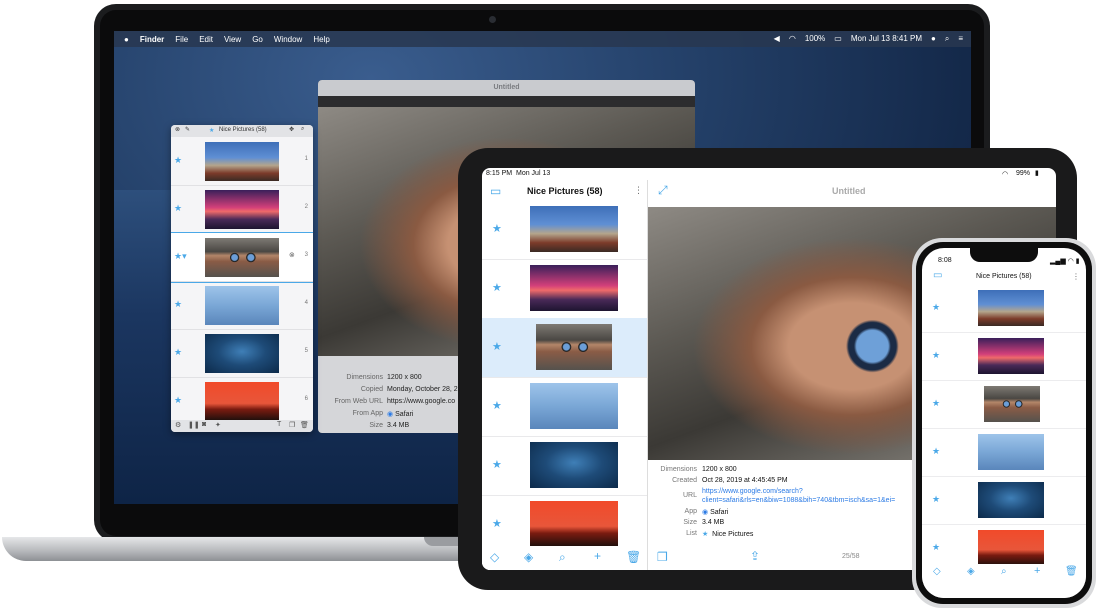 The height and width of the screenshot is (614, 1100). What do you see at coordinates (947, 39) in the screenshot?
I see `spotlight-icon: ⌕` at bounding box center [947, 39].